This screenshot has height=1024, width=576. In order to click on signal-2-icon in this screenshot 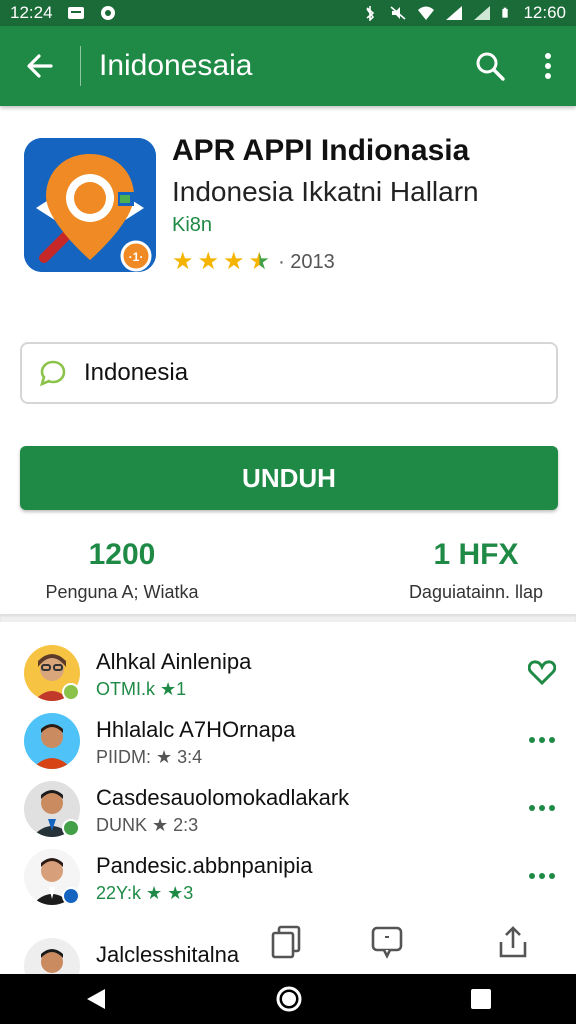, I will do `click(482, 13)`.